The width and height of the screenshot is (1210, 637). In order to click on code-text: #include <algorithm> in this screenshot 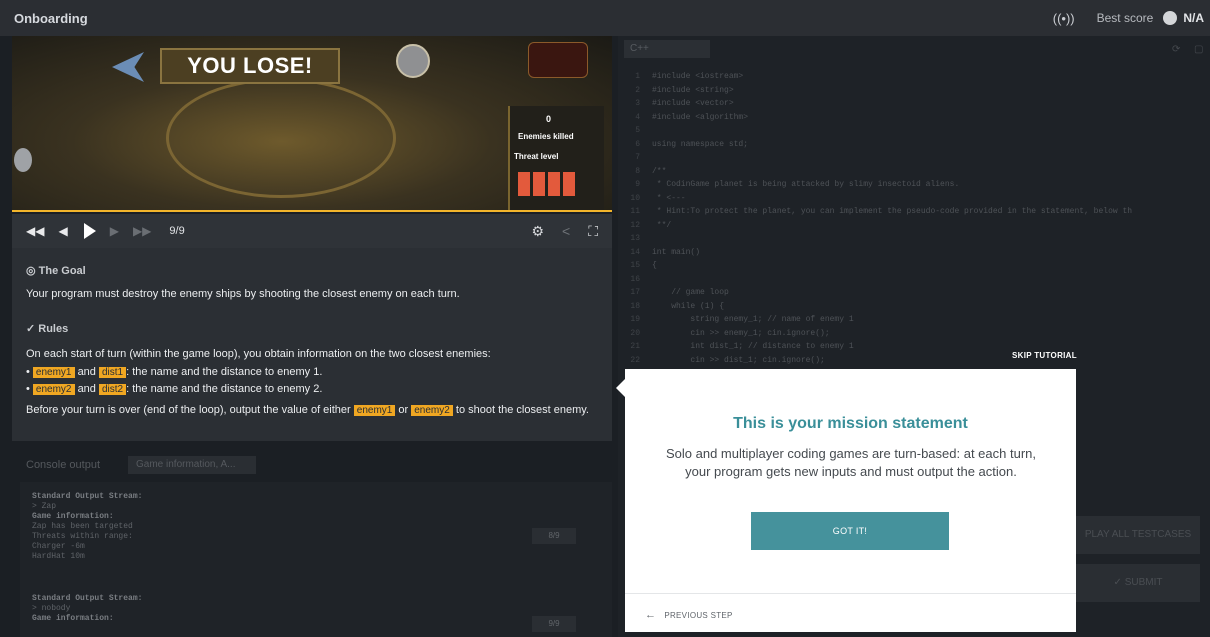, I will do `click(700, 117)`.